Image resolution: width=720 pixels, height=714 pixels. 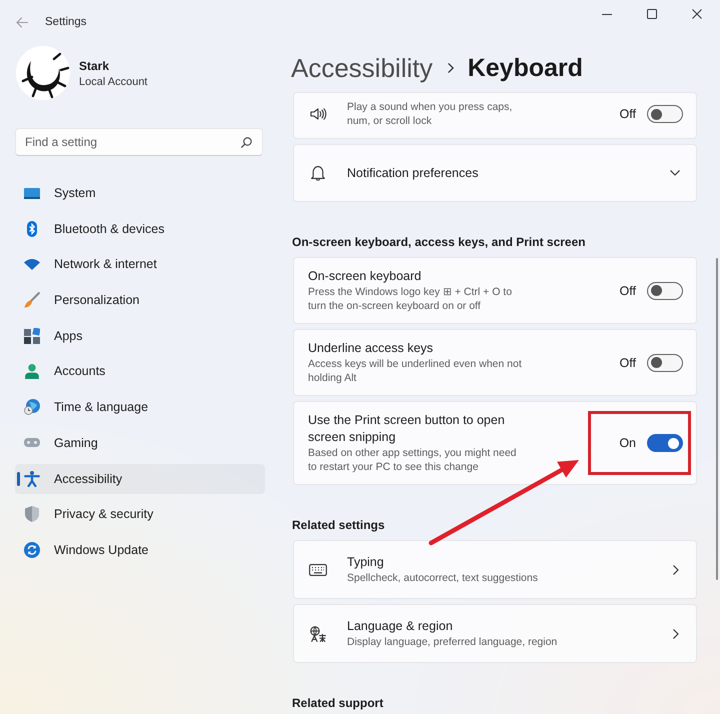 What do you see at coordinates (338, 703) in the screenshot?
I see `section-heading: Related support` at bounding box center [338, 703].